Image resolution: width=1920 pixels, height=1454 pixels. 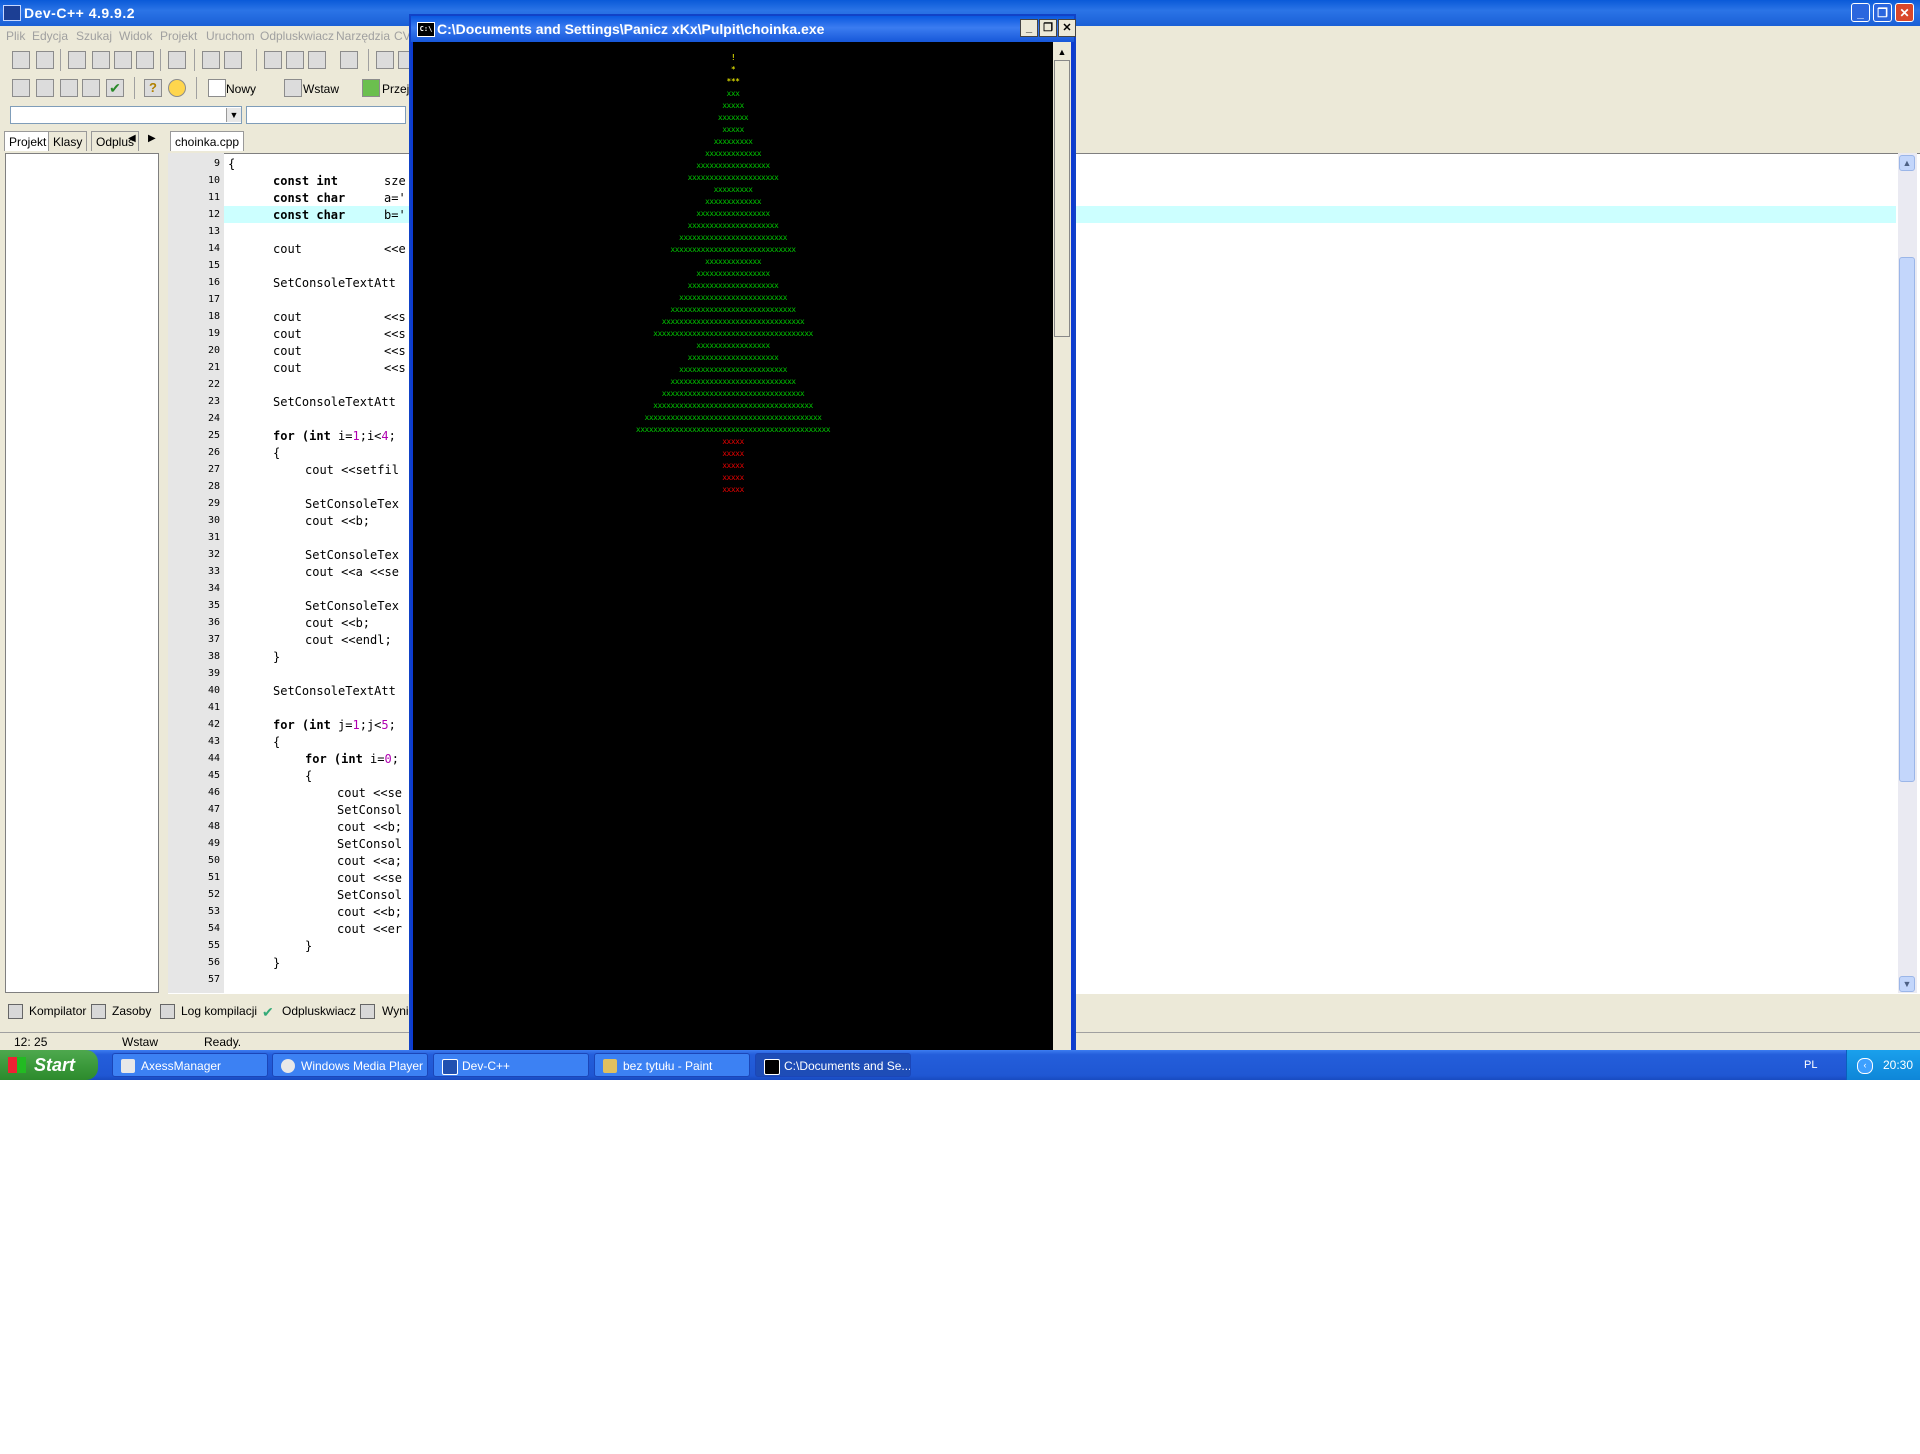 I want to click on console-restore-button: ❐, so click(x=1048, y=28).